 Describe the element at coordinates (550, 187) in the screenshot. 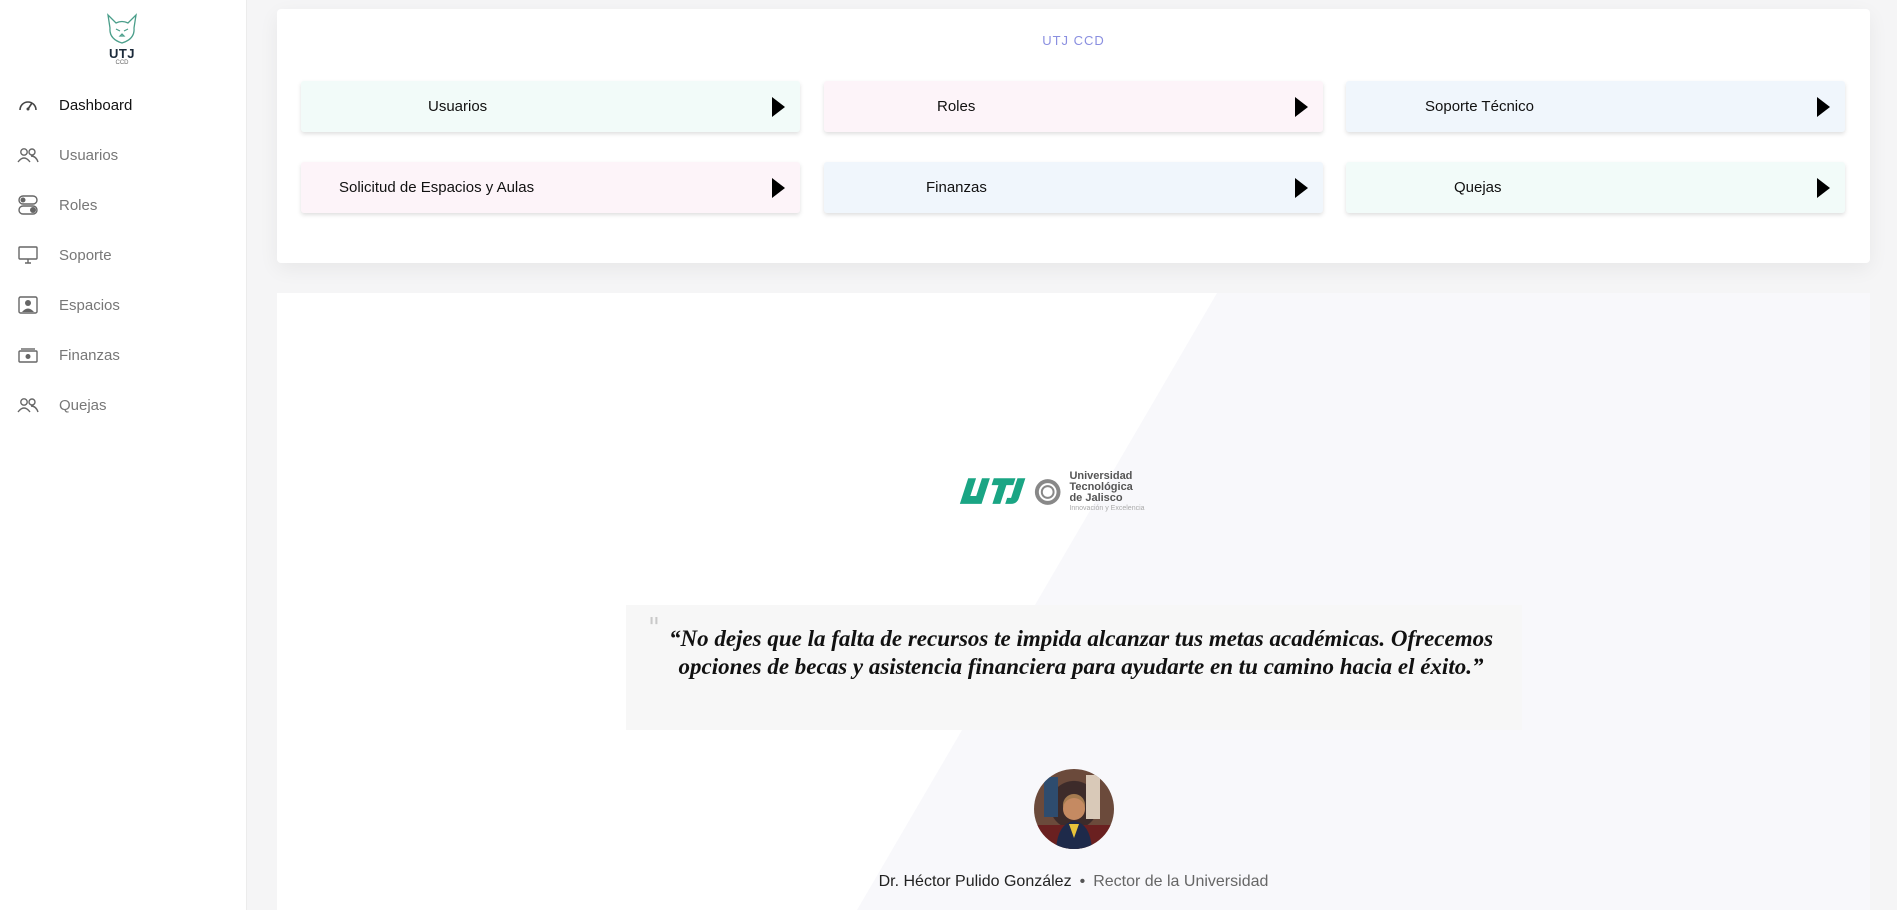

I see `tile-solicitud-espacios: Solicitud de Espacios y Aulas` at that location.